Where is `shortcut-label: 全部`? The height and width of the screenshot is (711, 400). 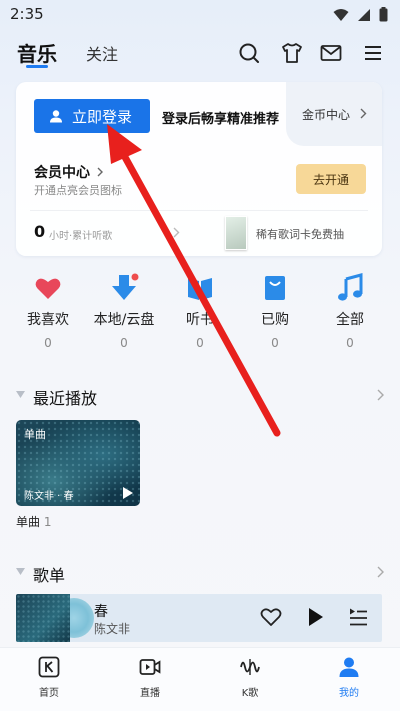 shortcut-label: 全部 is located at coordinates (350, 320).